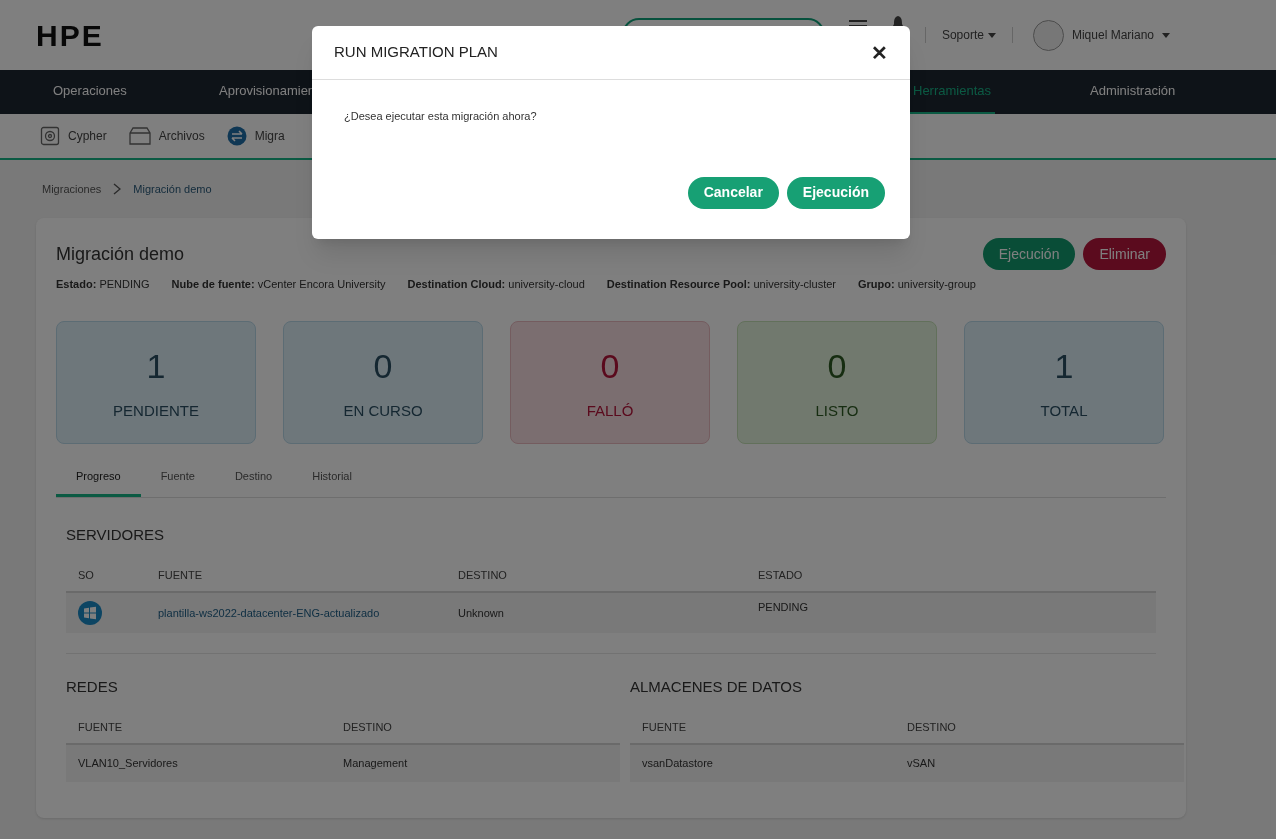  Describe the element at coordinates (86, 574) in the screenshot. I see `column-header: SO` at that location.